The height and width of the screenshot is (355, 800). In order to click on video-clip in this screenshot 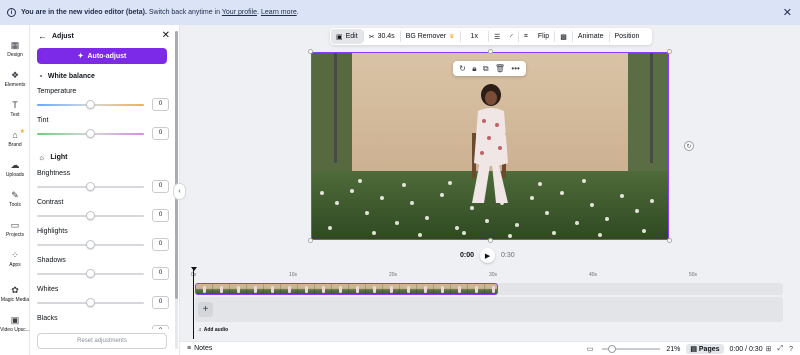, I will do `click(346, 289)`.